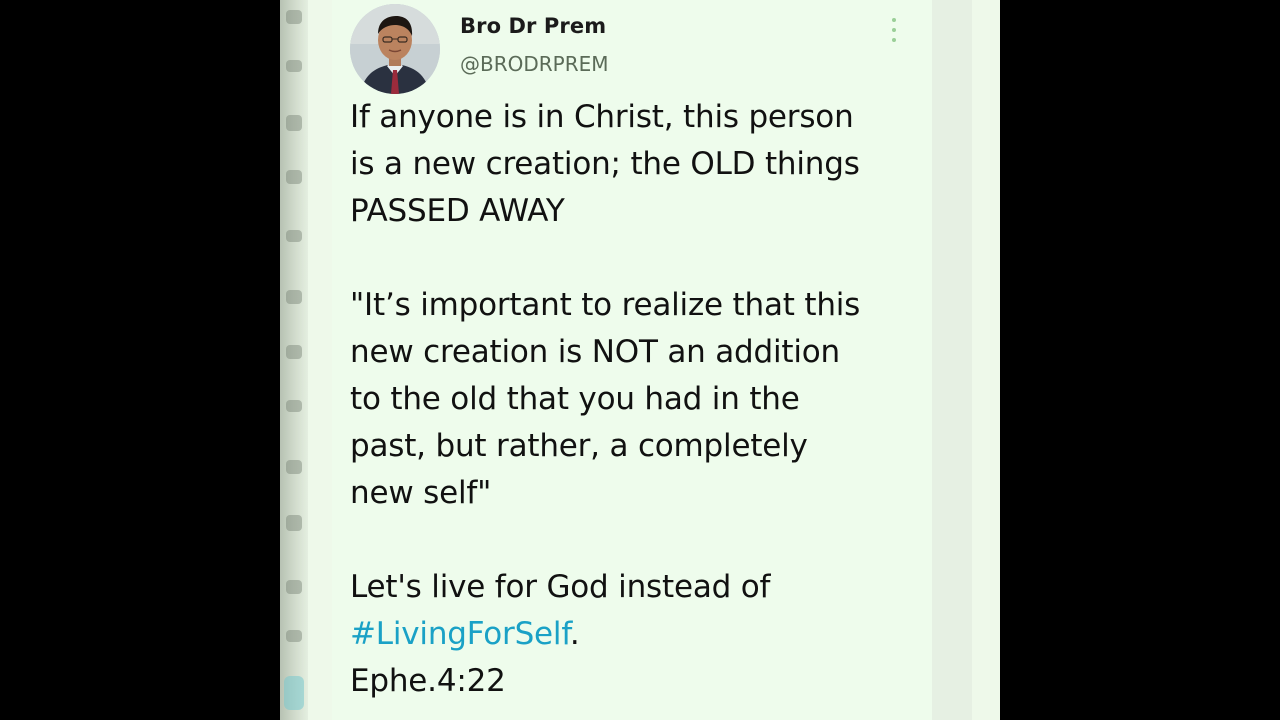 The height and width of the screenshot is (720, 1280). Describe the element at coordinates (605, 305) in the screenshot. I see `tweet-line: "It’s important to realize that this` at that location.